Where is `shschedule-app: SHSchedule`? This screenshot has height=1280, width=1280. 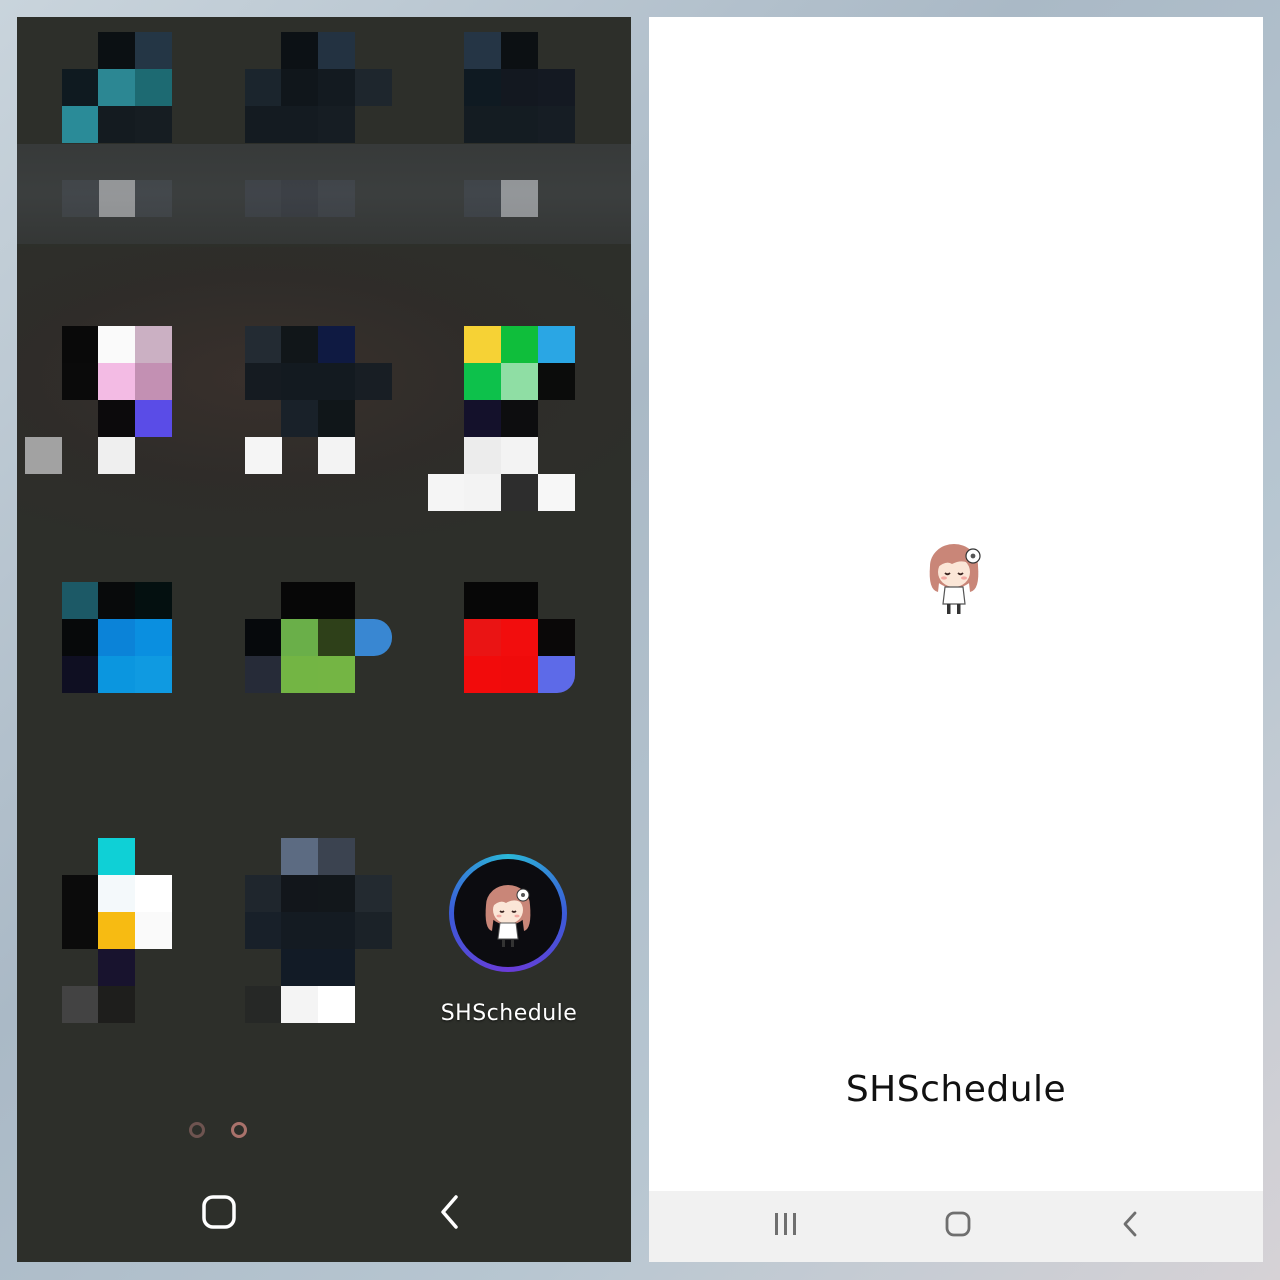 shschedule-app: SHSchedule is located at coordinates (509, 947).